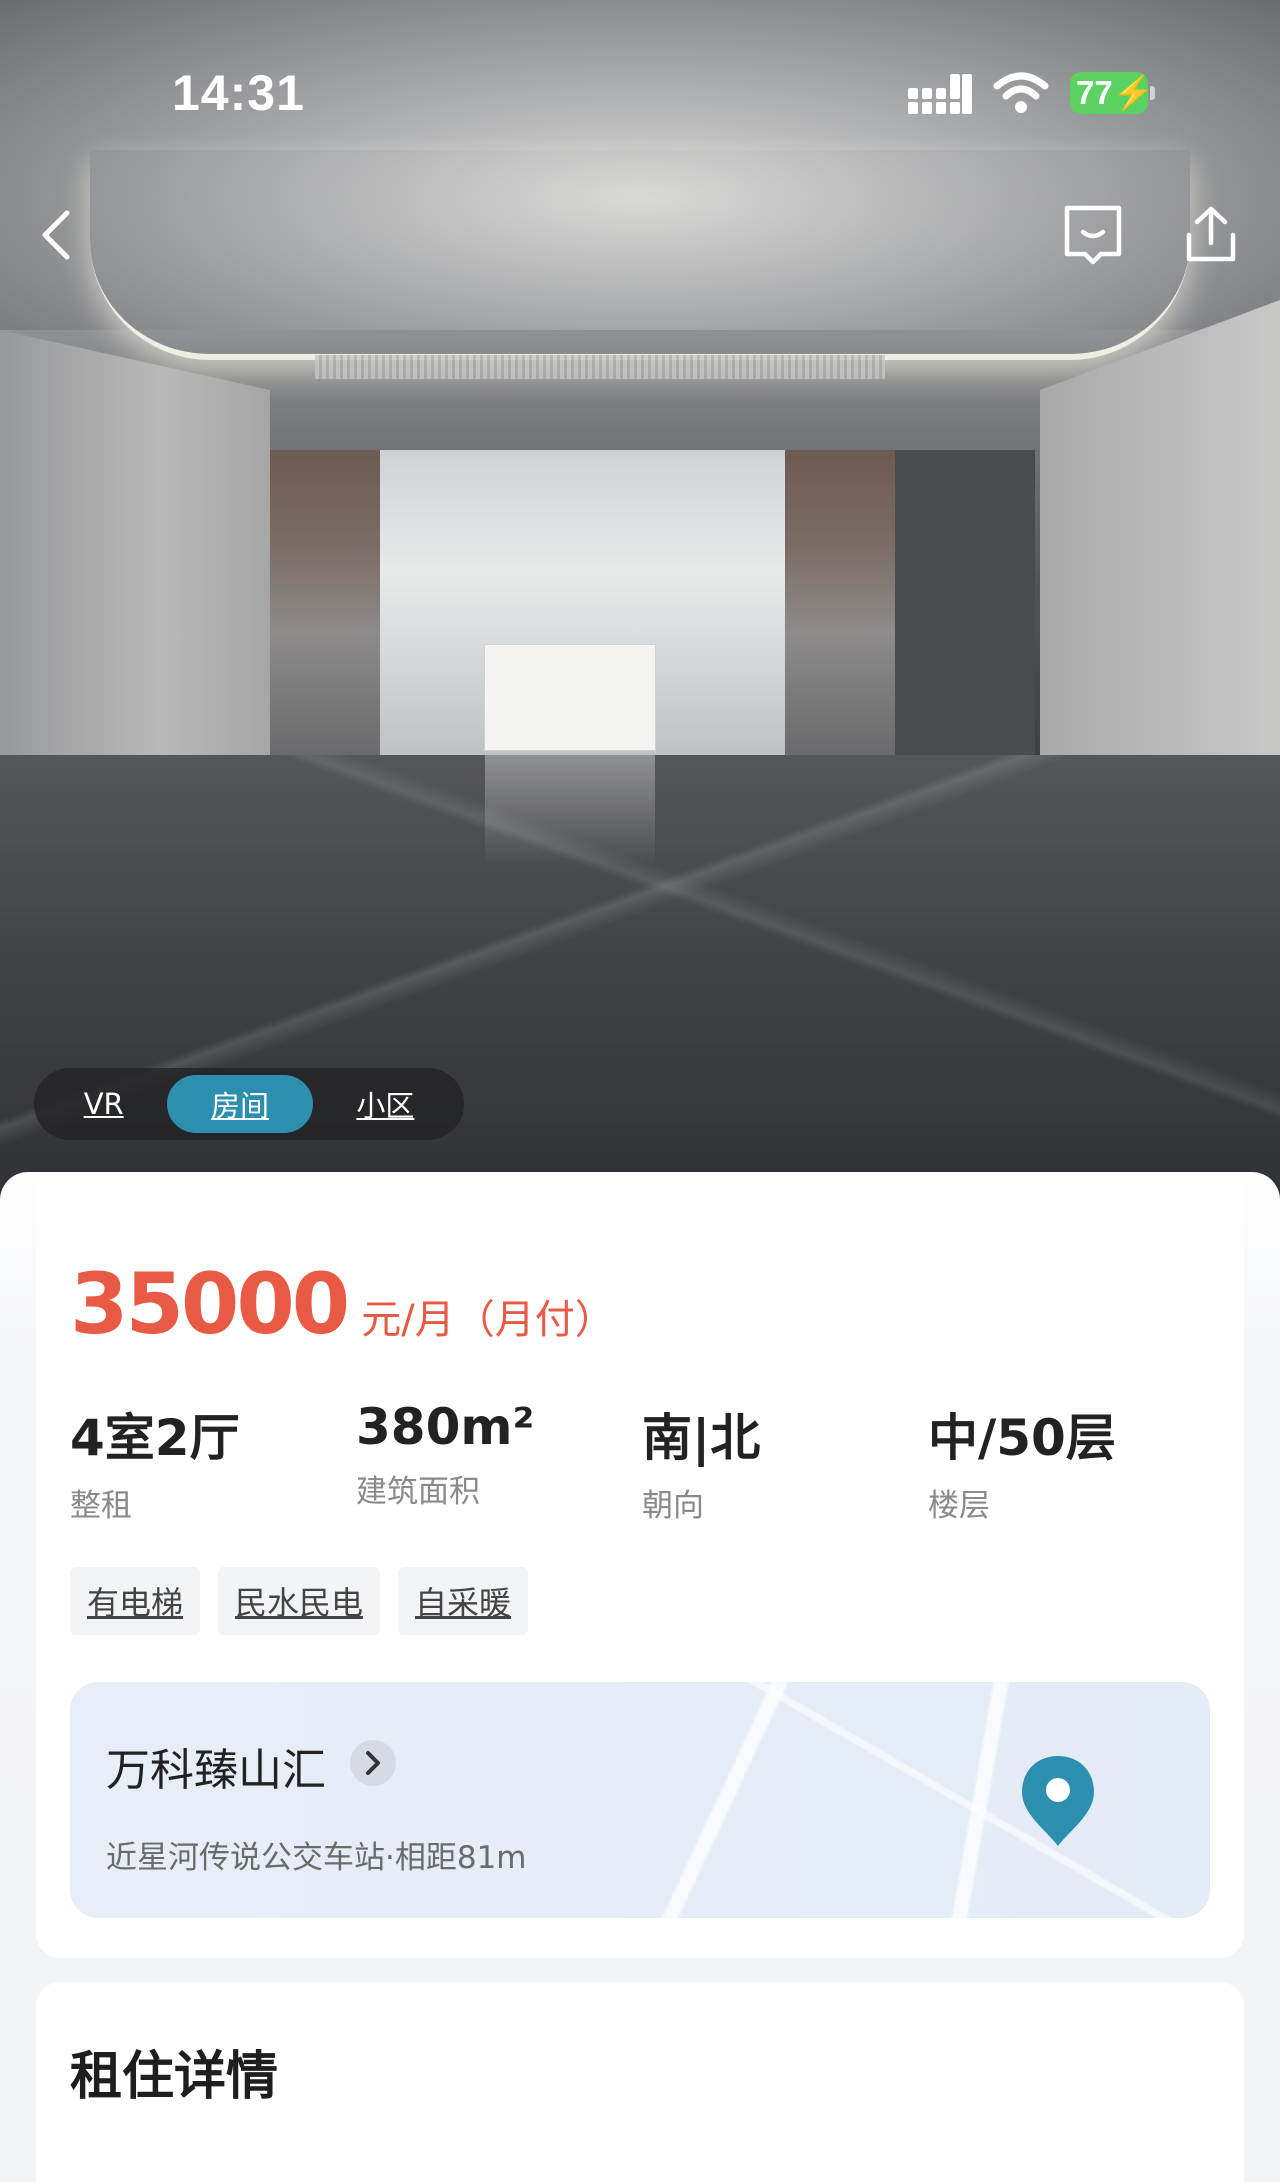 The width and height of the screenshot is (1280, 2182). I want to click on spec-area: 380m² 建筑面积, so click(445, 1454).